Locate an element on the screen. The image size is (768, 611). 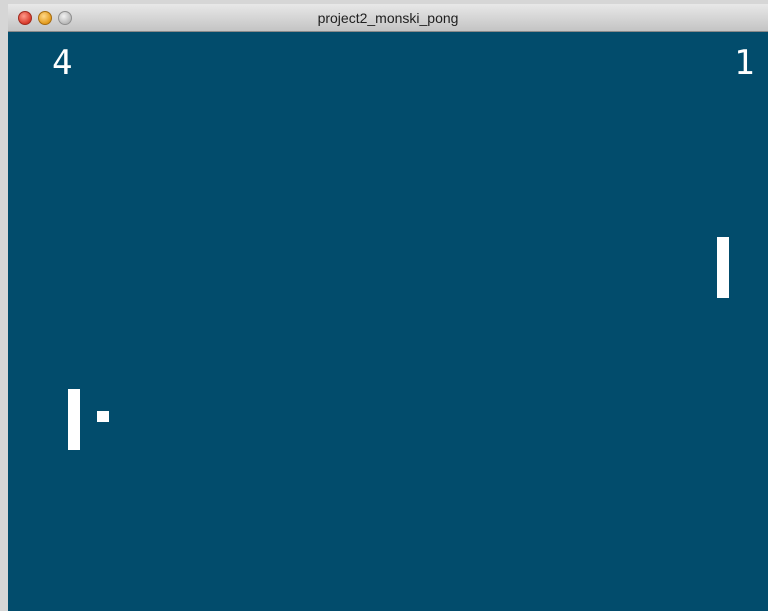
ball is located at coordinates (103, 416).